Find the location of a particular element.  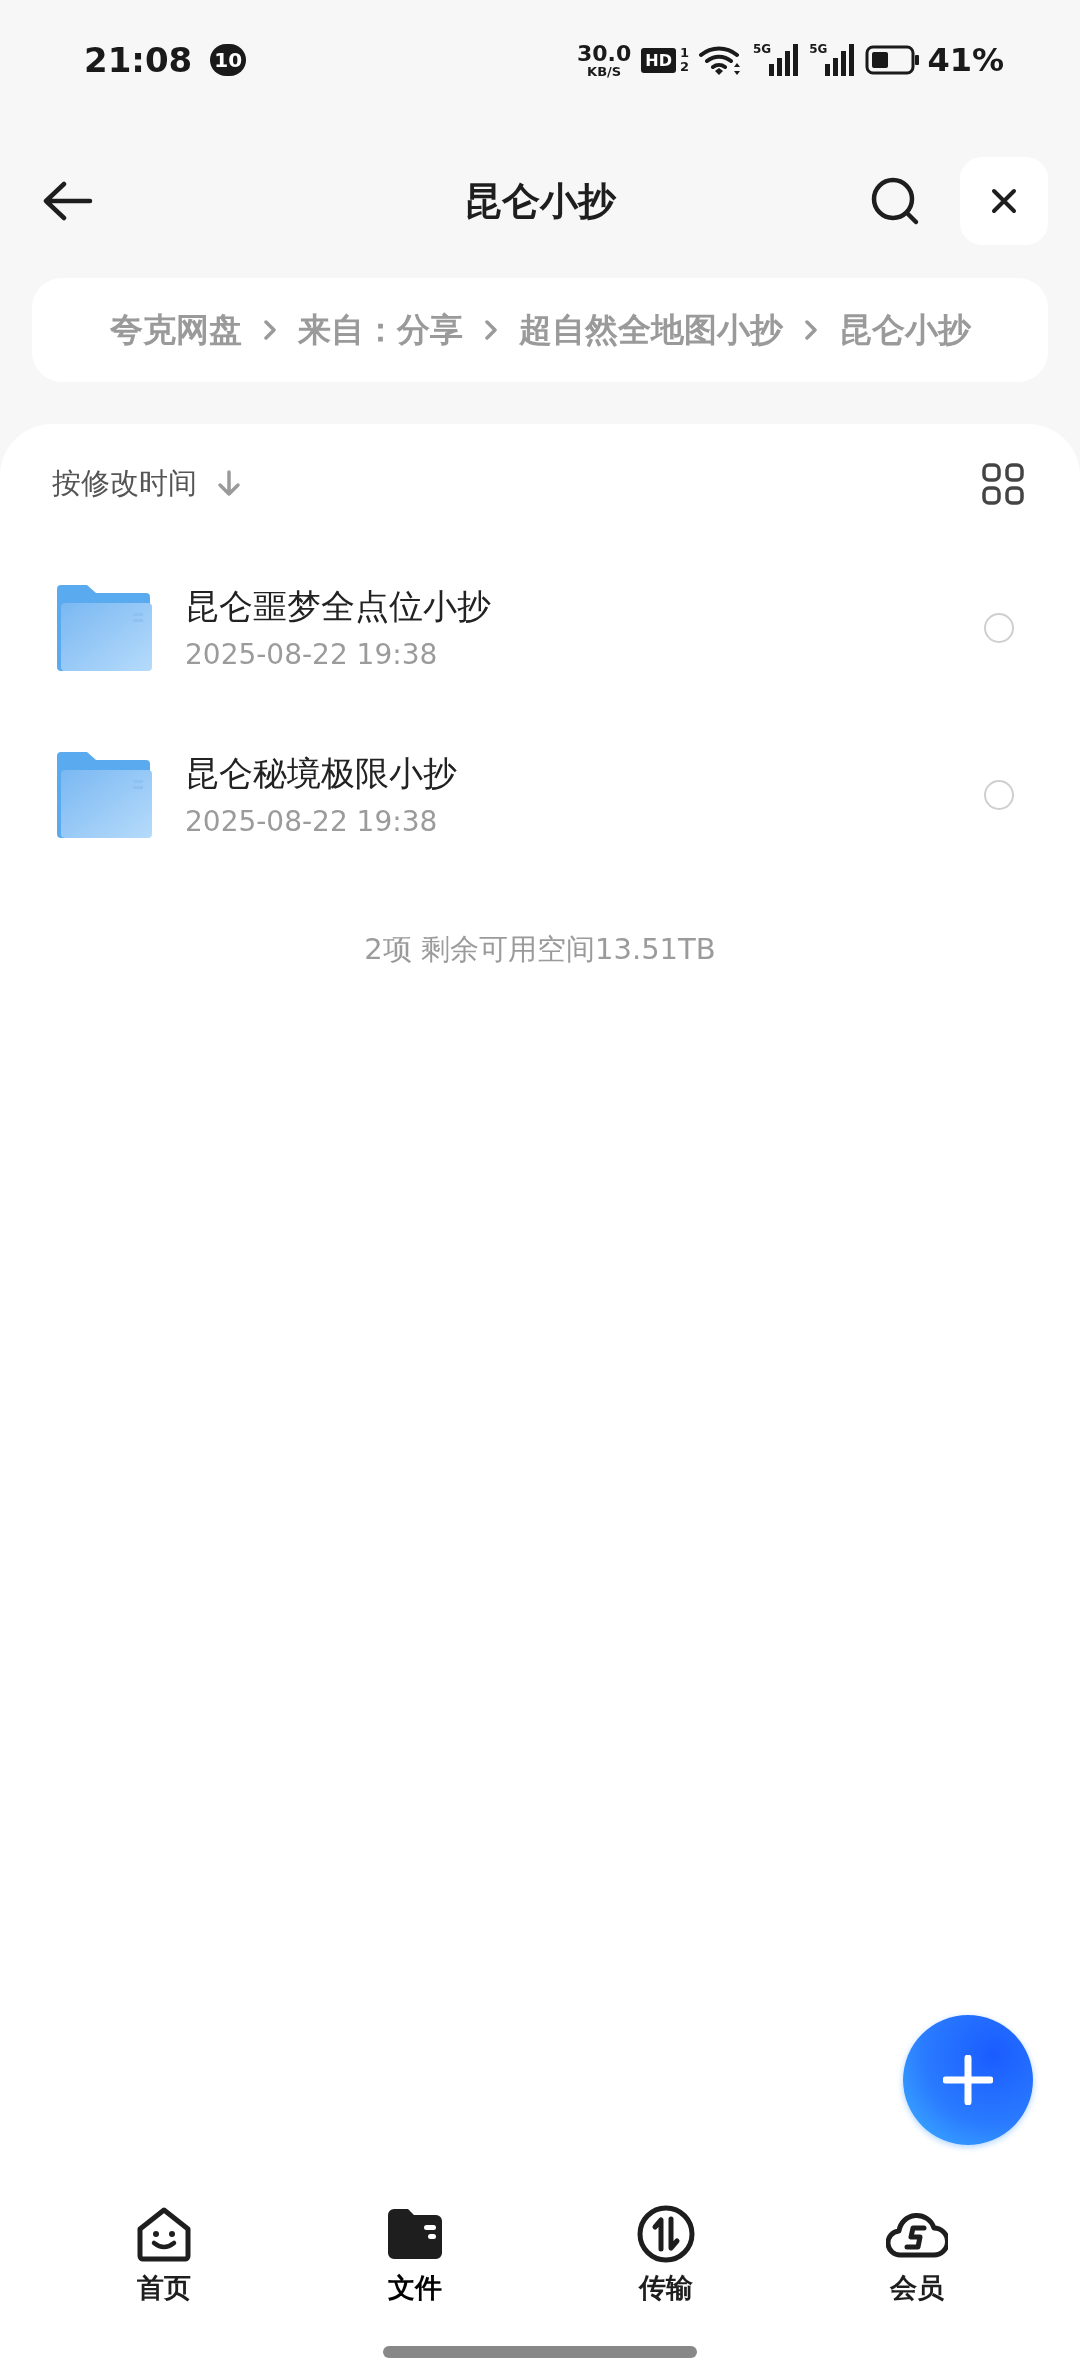

sim-slot-label: 1 is located at coordinates (684, 53).